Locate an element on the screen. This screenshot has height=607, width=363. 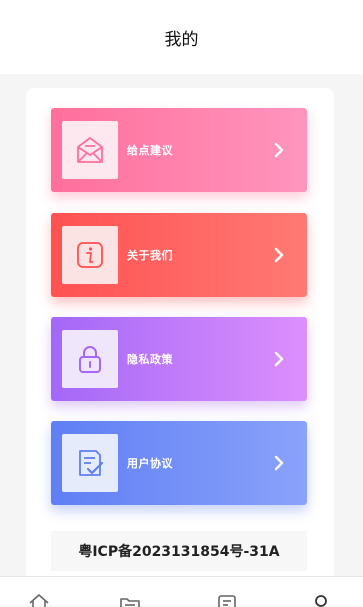
page-title: 我的 is located at coordinates (181, 39).